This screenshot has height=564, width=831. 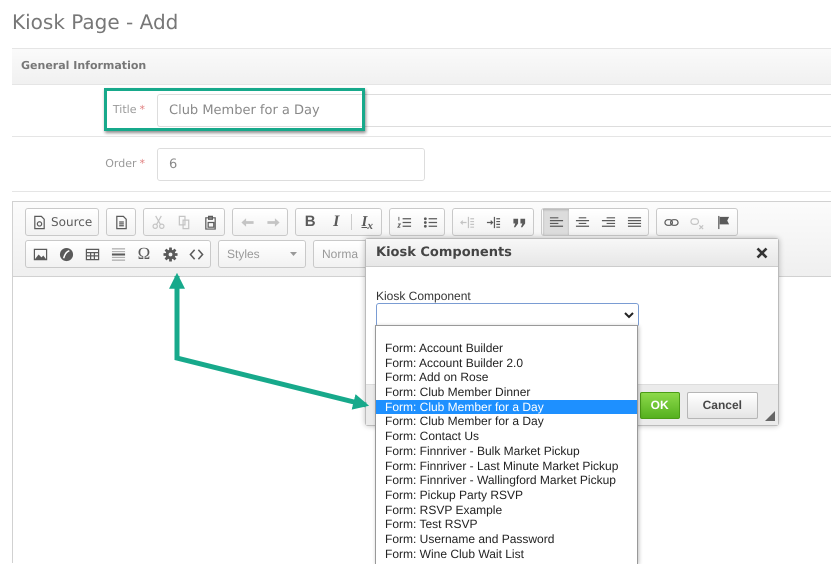 What do you see at coordinates (293, 254) in the screenshot?
I see `caret-icon` at bounding box center [293, 254].